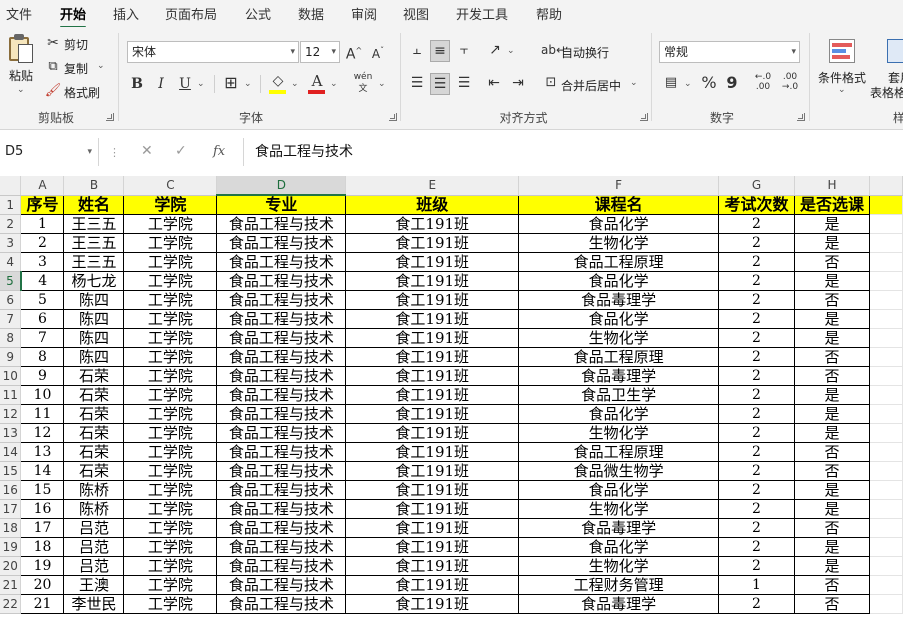  Describe the element at coordinates (126, 13) in the screenshot. I see `tab-2: 插入` at that location.